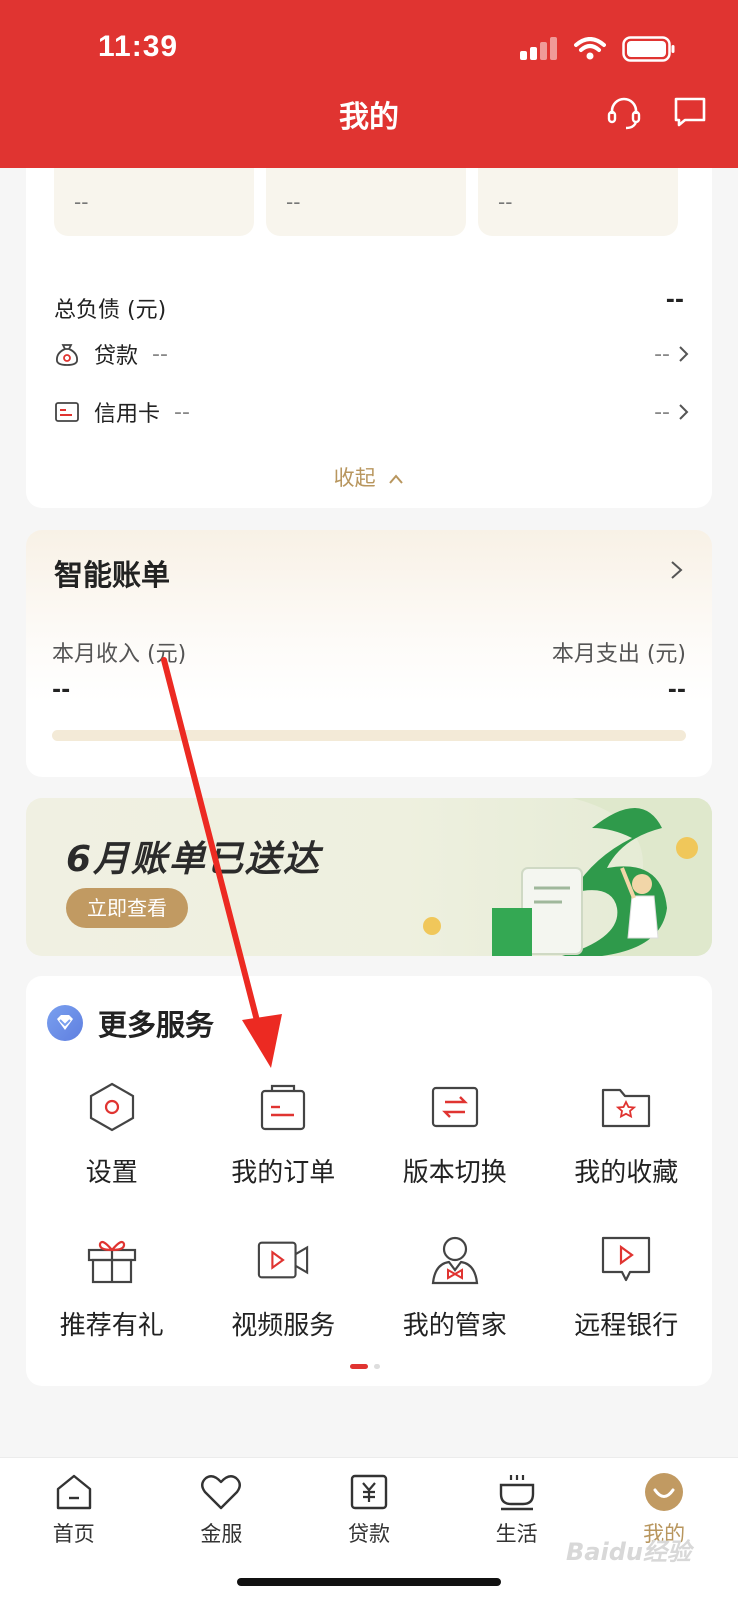 Image resolution: width=738 pixels, height=1600 pixels. I want to click on video-camera-icon, so click(283, 1260).